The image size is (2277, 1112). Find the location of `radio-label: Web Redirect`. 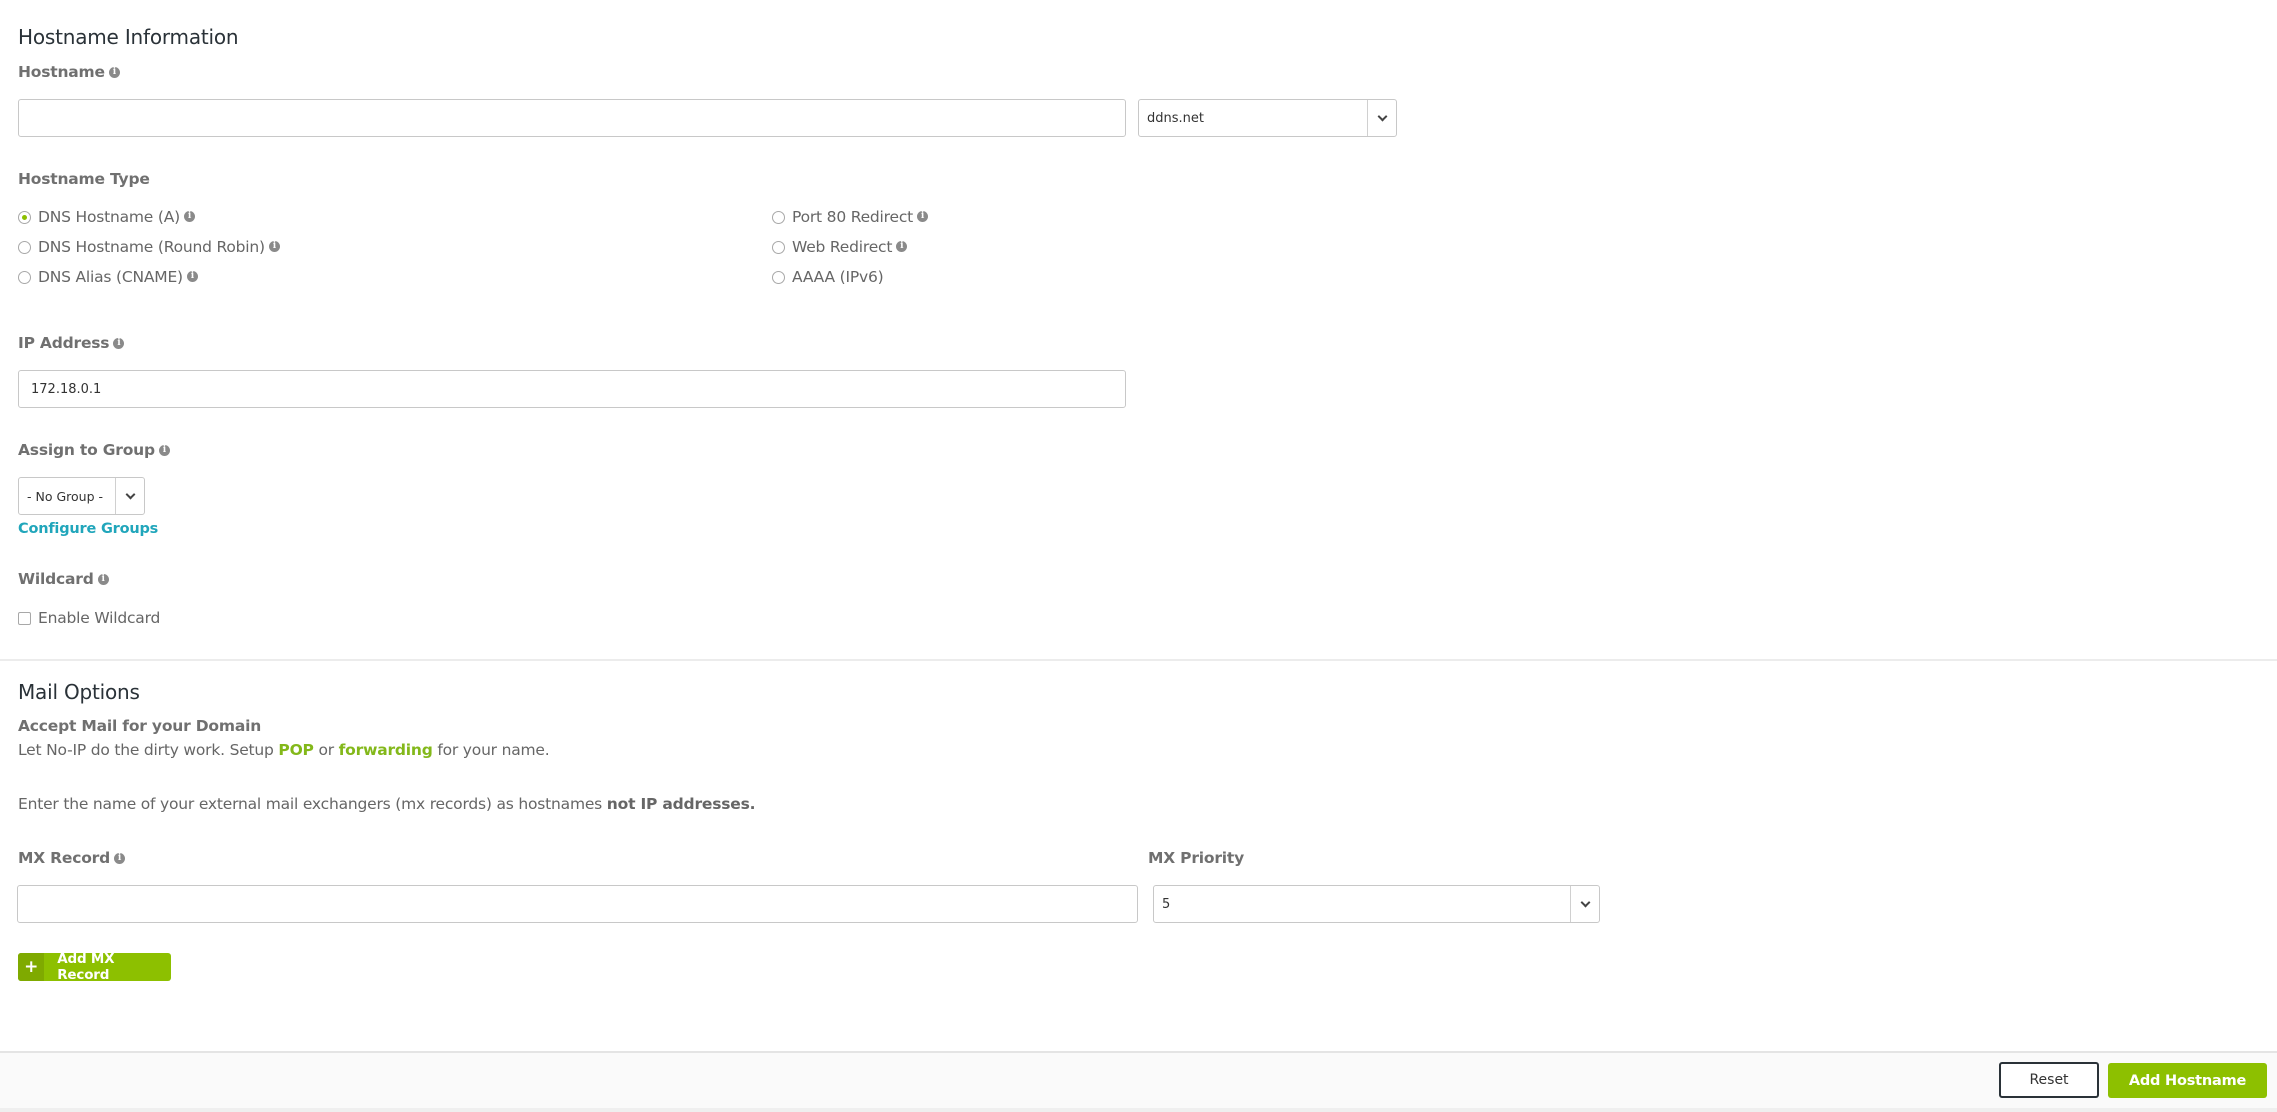

radio-label: Web Redirect is located at coordinates (842, 247).